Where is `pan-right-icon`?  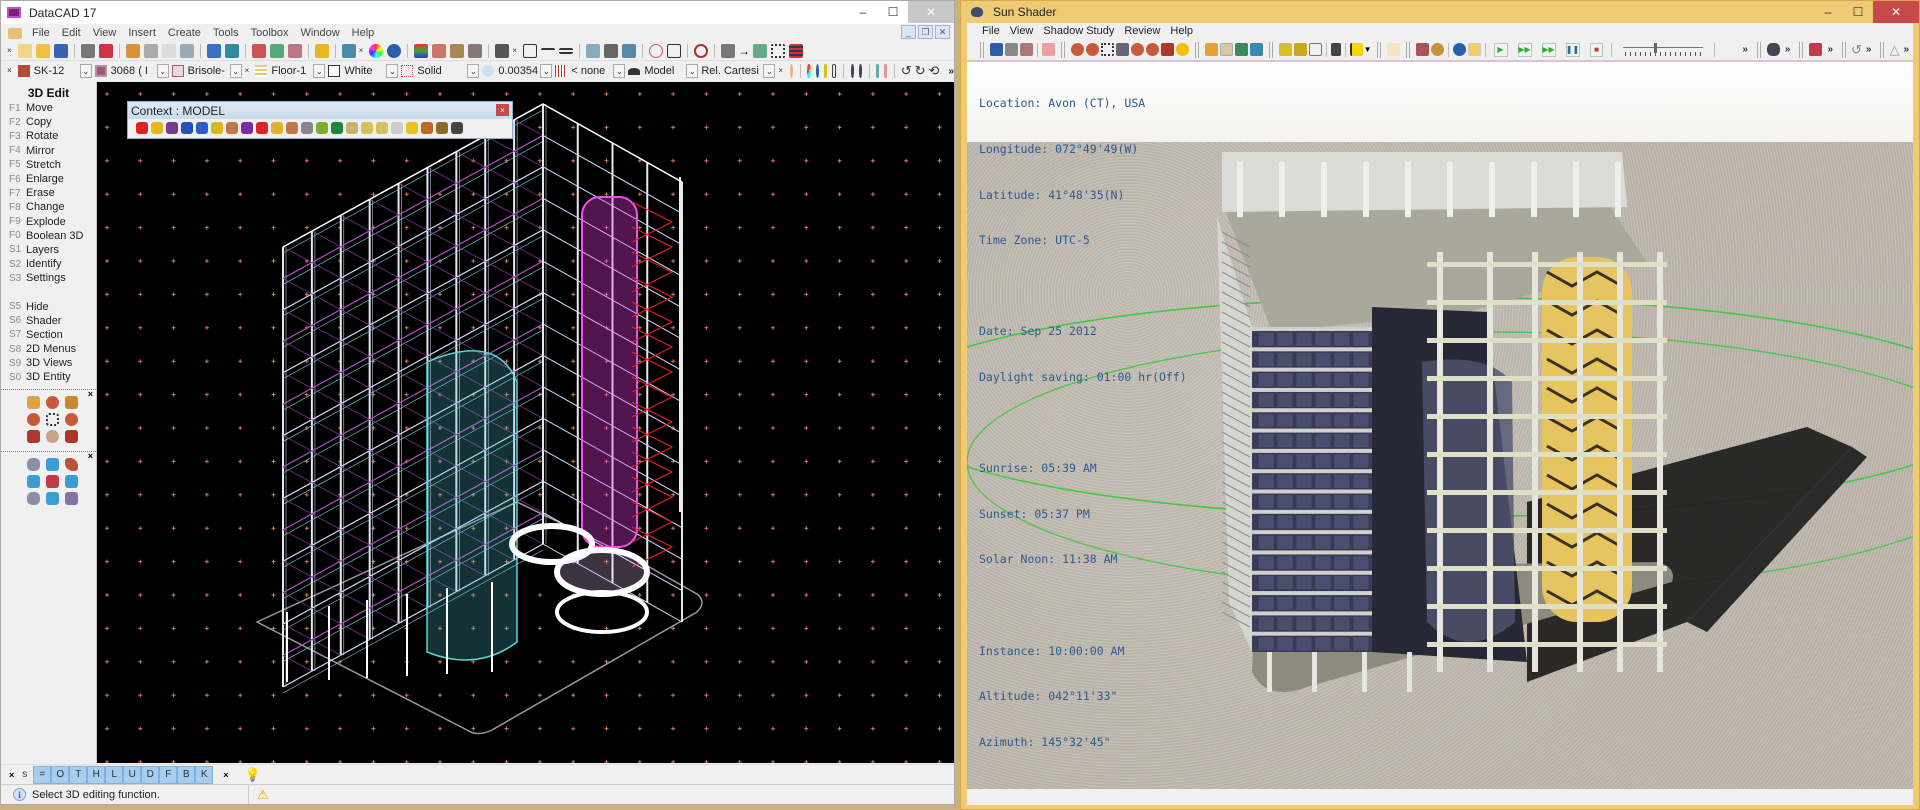
pan-right-icon is located at coordinates (71, 481).